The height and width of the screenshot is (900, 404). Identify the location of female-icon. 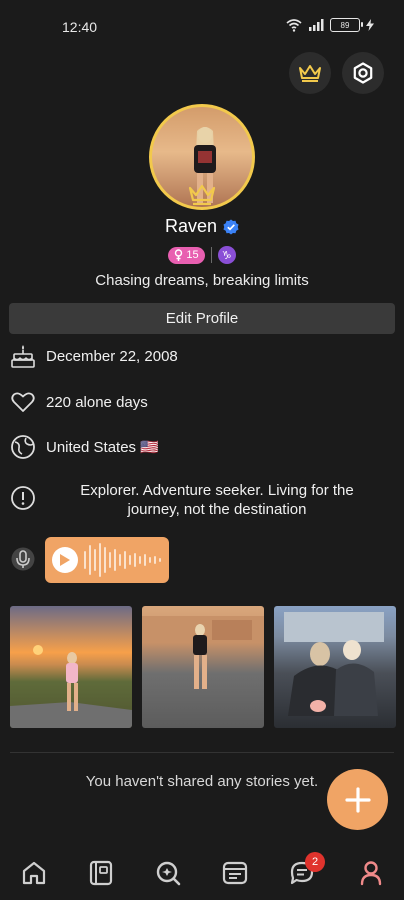
(179, 255).